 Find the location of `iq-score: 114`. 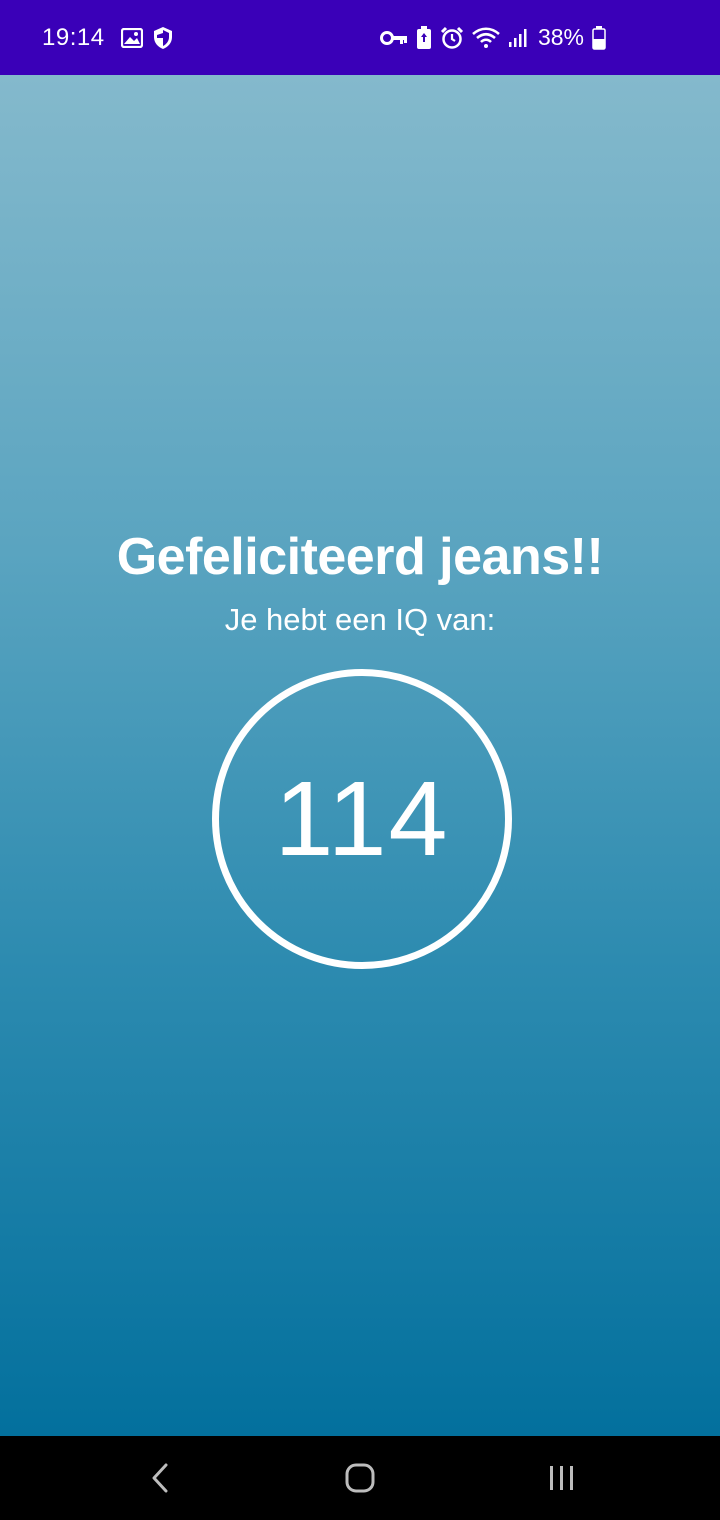

iq-score: 114 is located at coordinates (362, 819).